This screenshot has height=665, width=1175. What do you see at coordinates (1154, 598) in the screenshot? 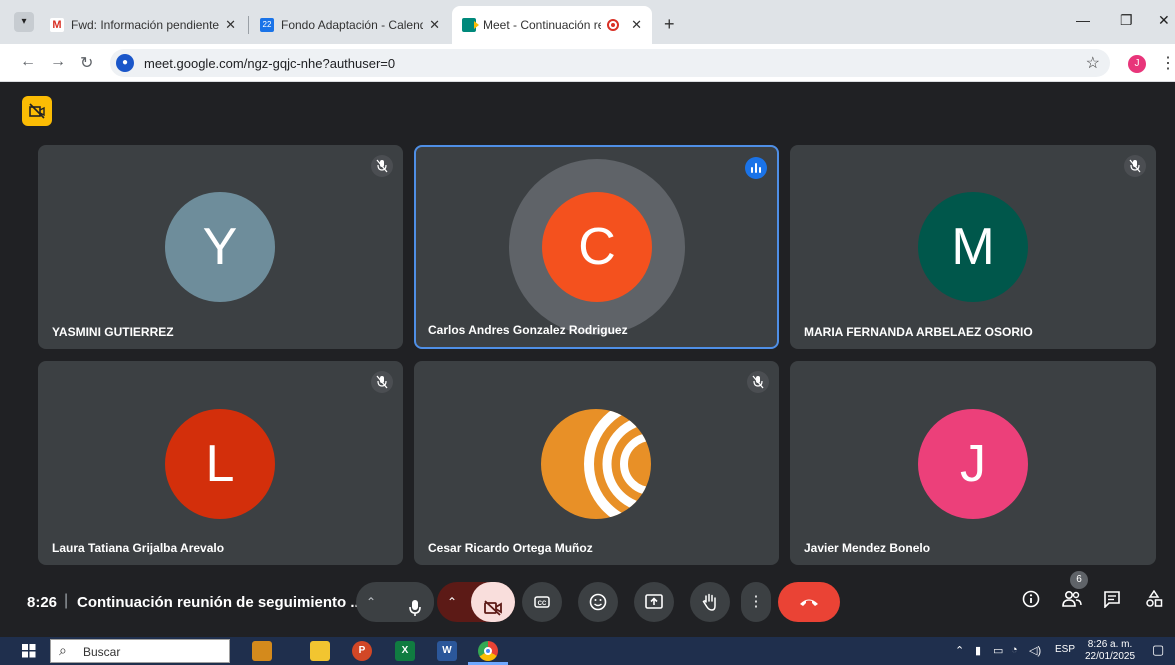
I see `activities-shapes-icon` at bounding box center [1154, 598].